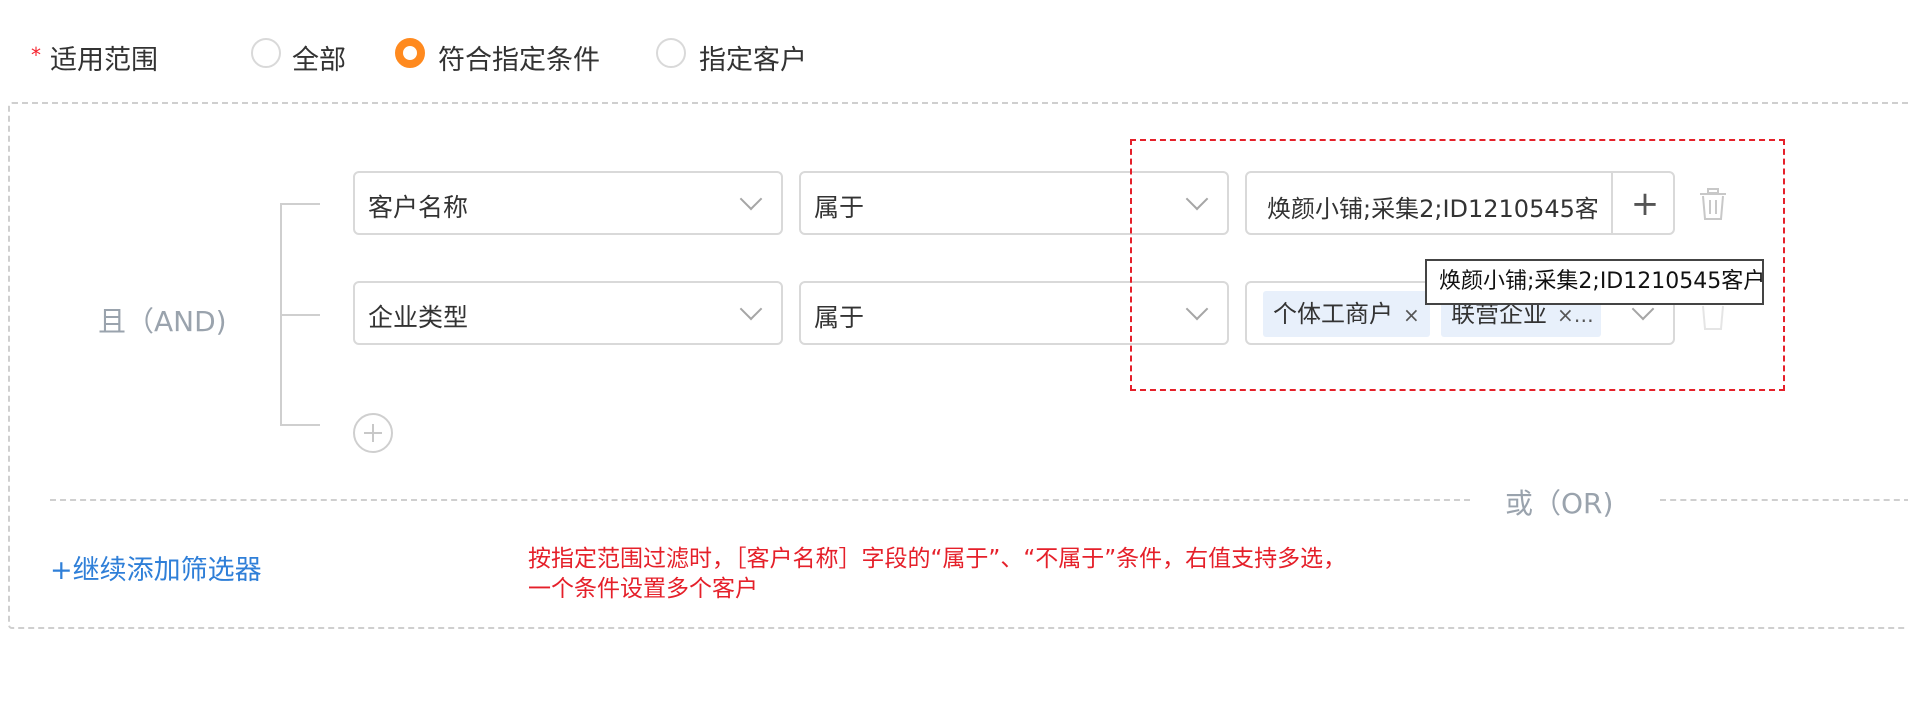  What do you see at coordinates (1559, 503) in the screenshot?
I see `or-logic-label: 或（OR)` at bounding box center [1559, 503].